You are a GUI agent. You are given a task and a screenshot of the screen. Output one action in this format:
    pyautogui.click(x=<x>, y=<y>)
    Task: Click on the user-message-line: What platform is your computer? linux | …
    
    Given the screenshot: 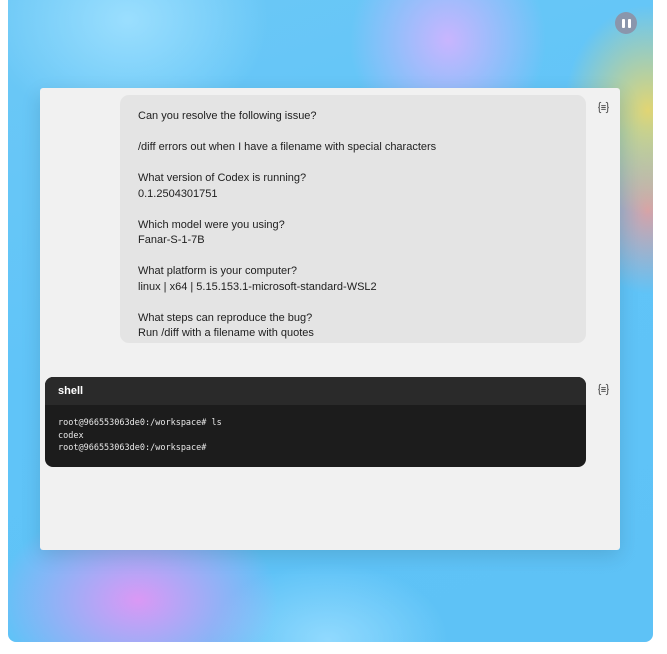 What is the action you would take?
    pyautogui.click(x=257, y=279)
    